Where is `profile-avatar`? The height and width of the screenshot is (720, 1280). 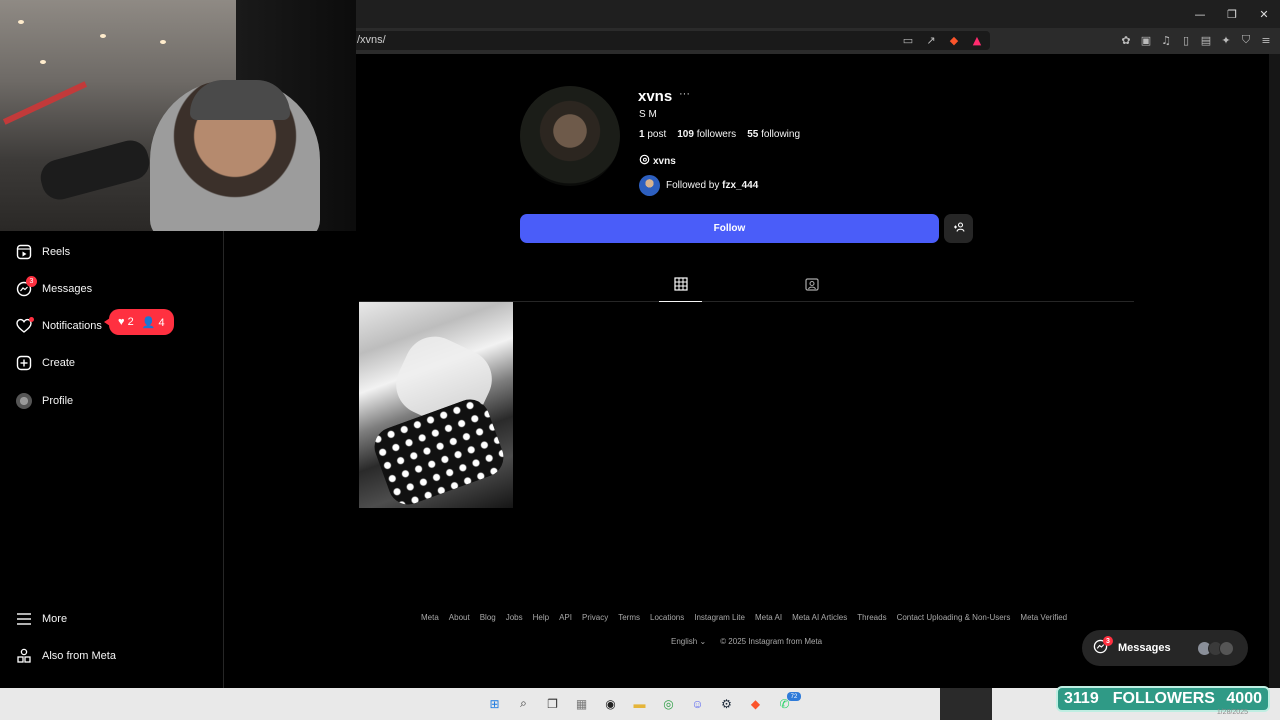 profile-avatar is located at coordinates (570, 136).